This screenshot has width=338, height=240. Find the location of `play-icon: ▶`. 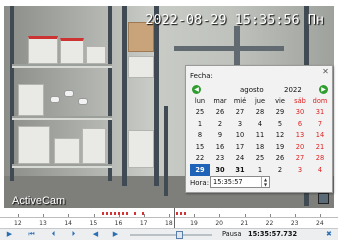

play-icon: ▶ is located at coordinates (9, 234).